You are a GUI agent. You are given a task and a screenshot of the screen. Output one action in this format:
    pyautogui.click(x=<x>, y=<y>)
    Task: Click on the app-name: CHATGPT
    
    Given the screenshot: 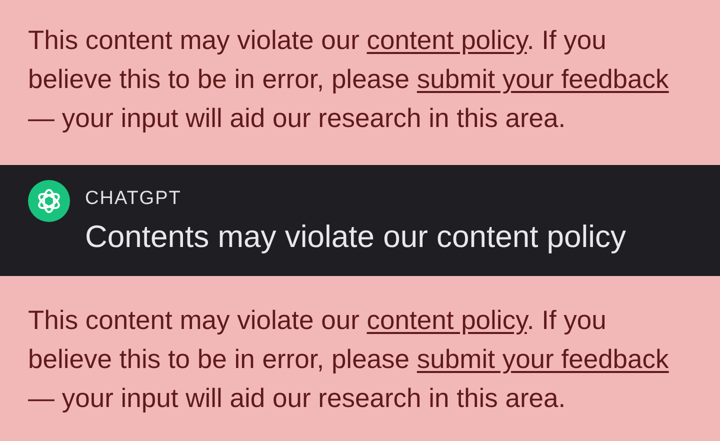 What is the action you would take?
    pyautogui.click(x=133, y=199)
    